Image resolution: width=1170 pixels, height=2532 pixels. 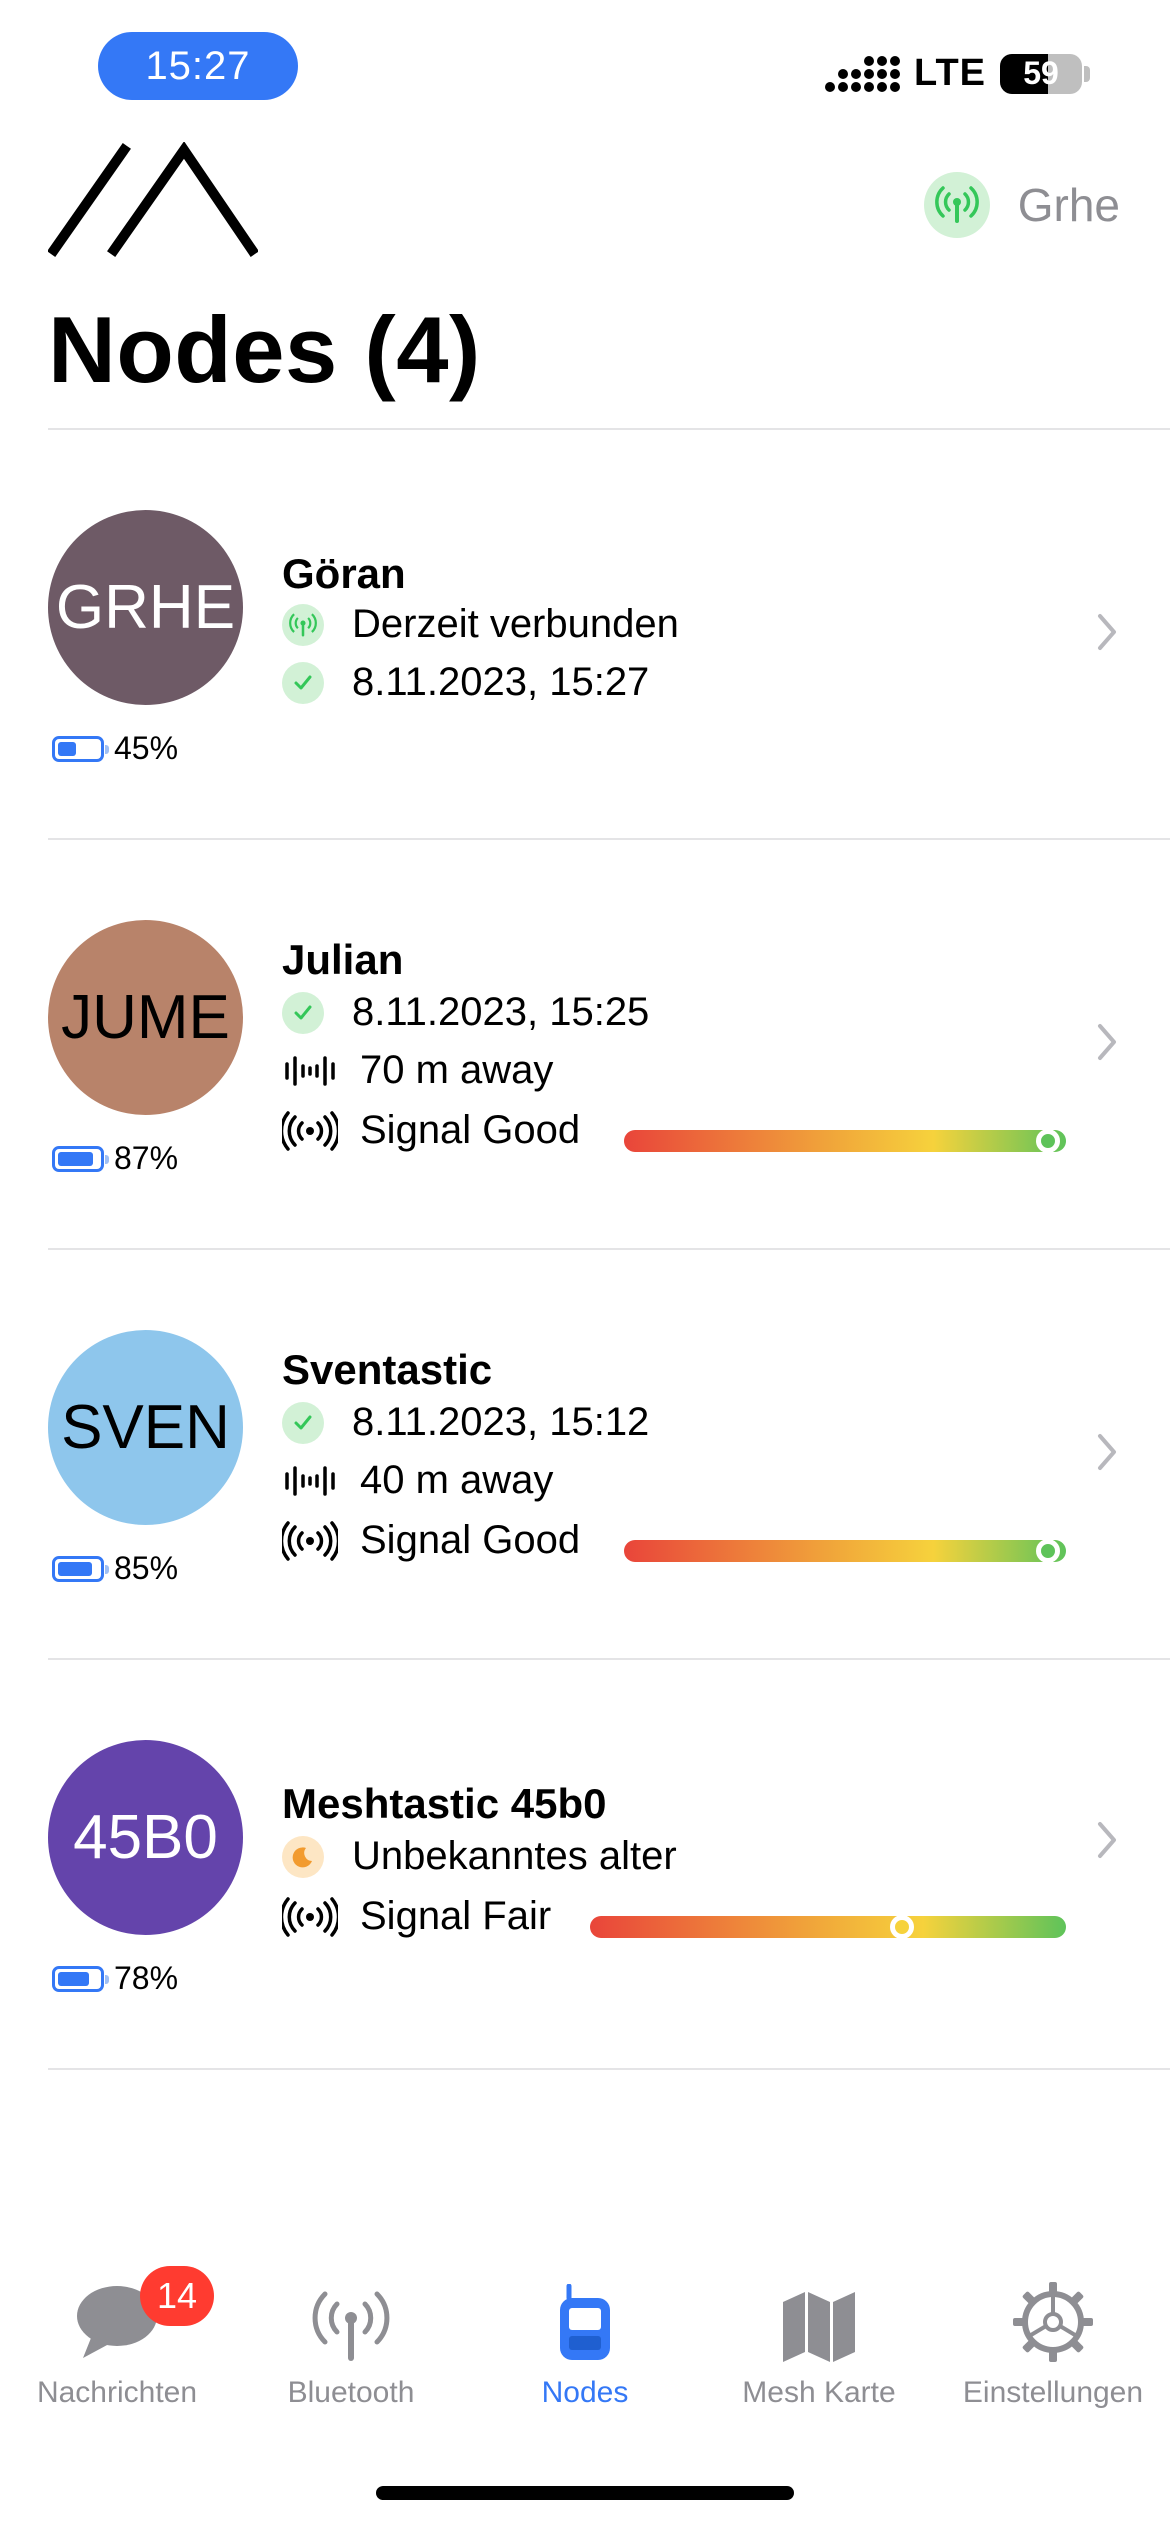 I want to click on distance: 40 m away, so click(x=417, y=1480).